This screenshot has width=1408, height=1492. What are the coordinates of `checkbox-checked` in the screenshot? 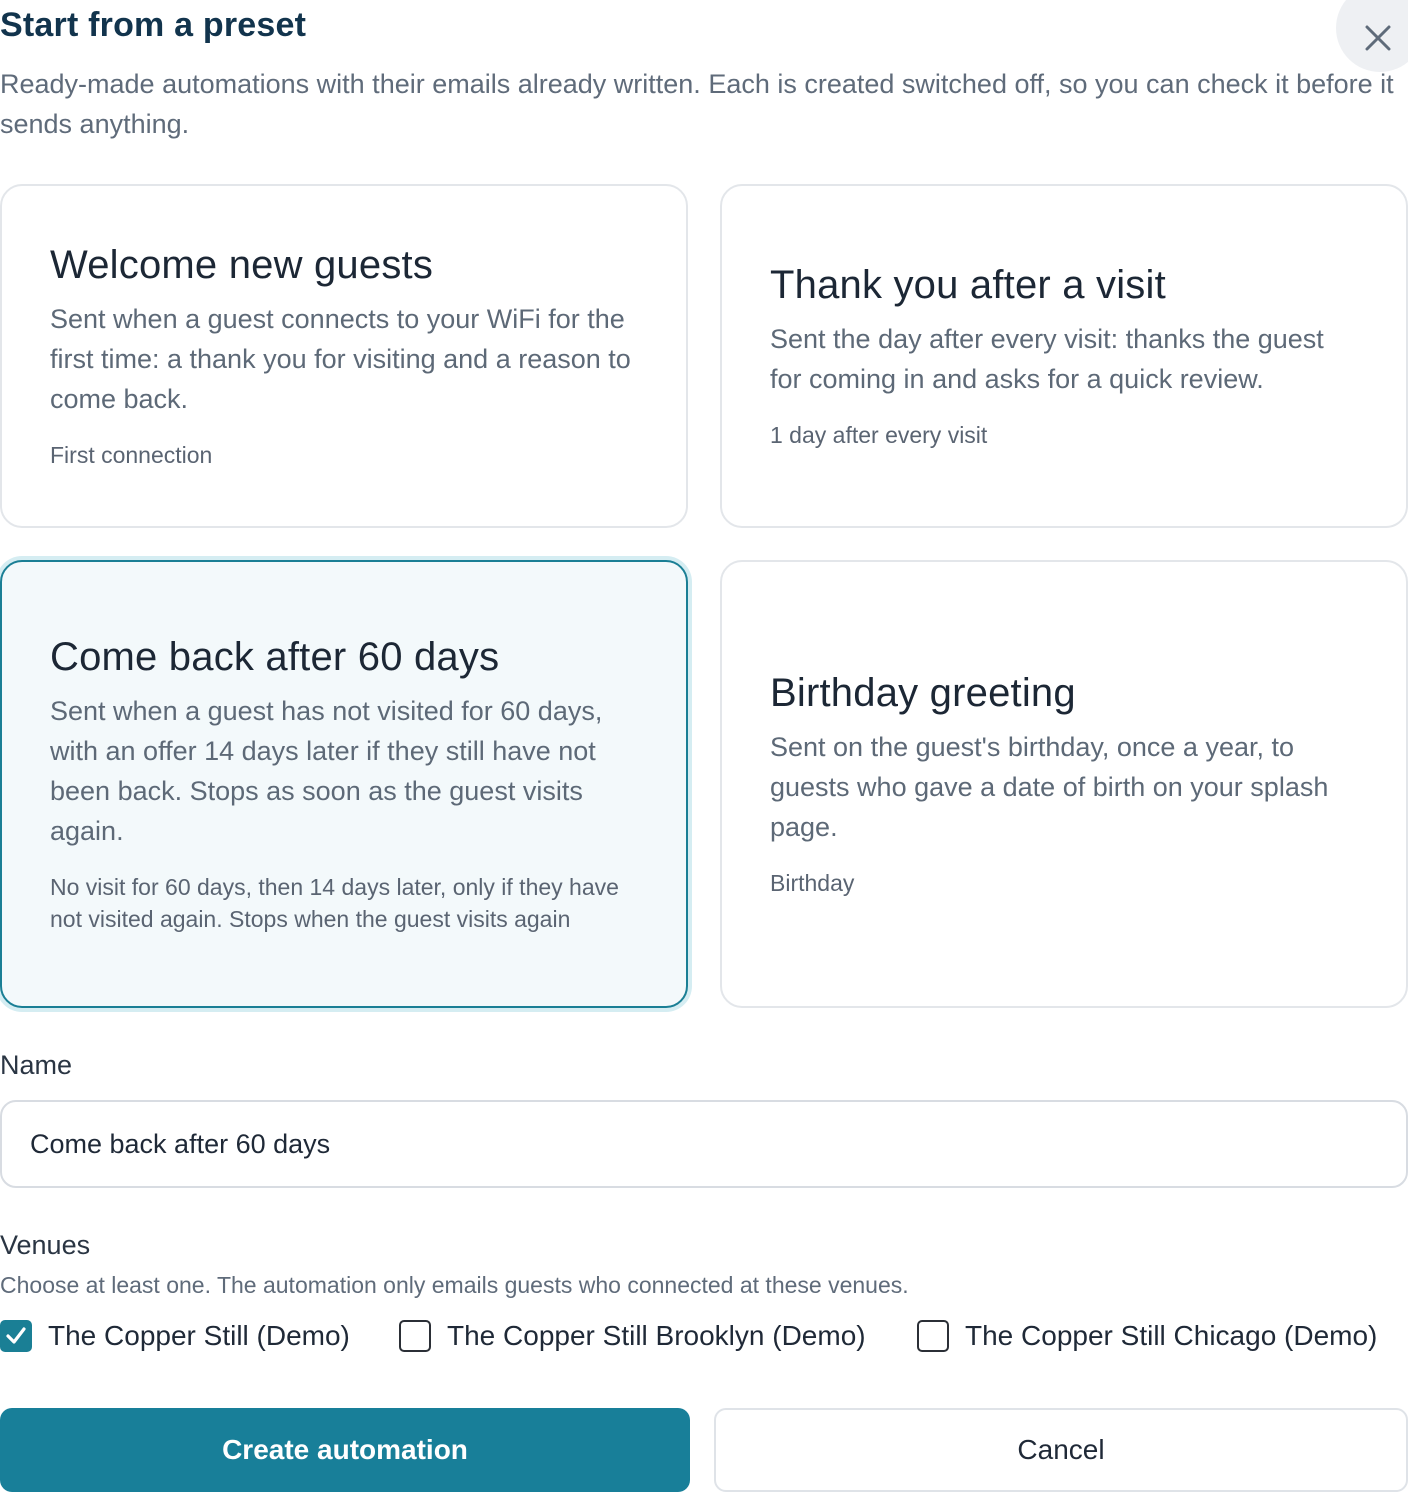 It's located at (16, 1336).